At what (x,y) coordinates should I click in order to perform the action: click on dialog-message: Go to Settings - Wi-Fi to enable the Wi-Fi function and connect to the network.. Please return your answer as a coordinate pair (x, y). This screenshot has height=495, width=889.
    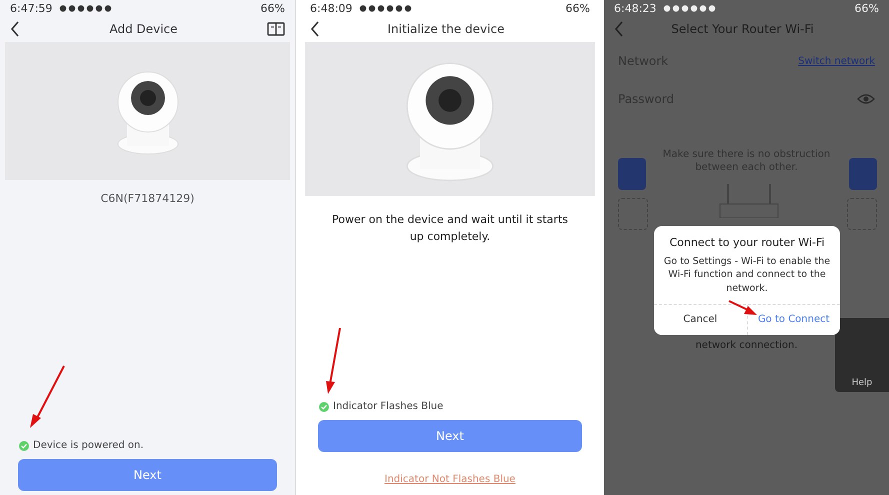
    Looking at the image, I should click on (747, 275).